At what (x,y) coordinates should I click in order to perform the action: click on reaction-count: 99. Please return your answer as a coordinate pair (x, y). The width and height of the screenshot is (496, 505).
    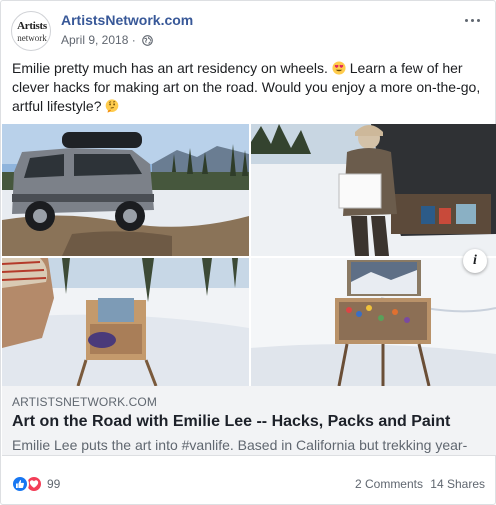
    Looking at the image, I should click on (53, 484).